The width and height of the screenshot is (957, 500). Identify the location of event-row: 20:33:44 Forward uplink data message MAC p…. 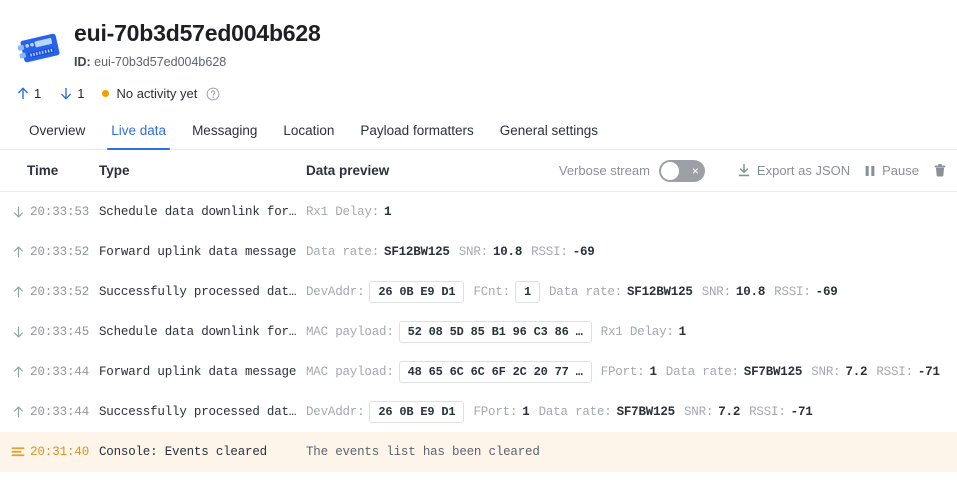
(478, 372).